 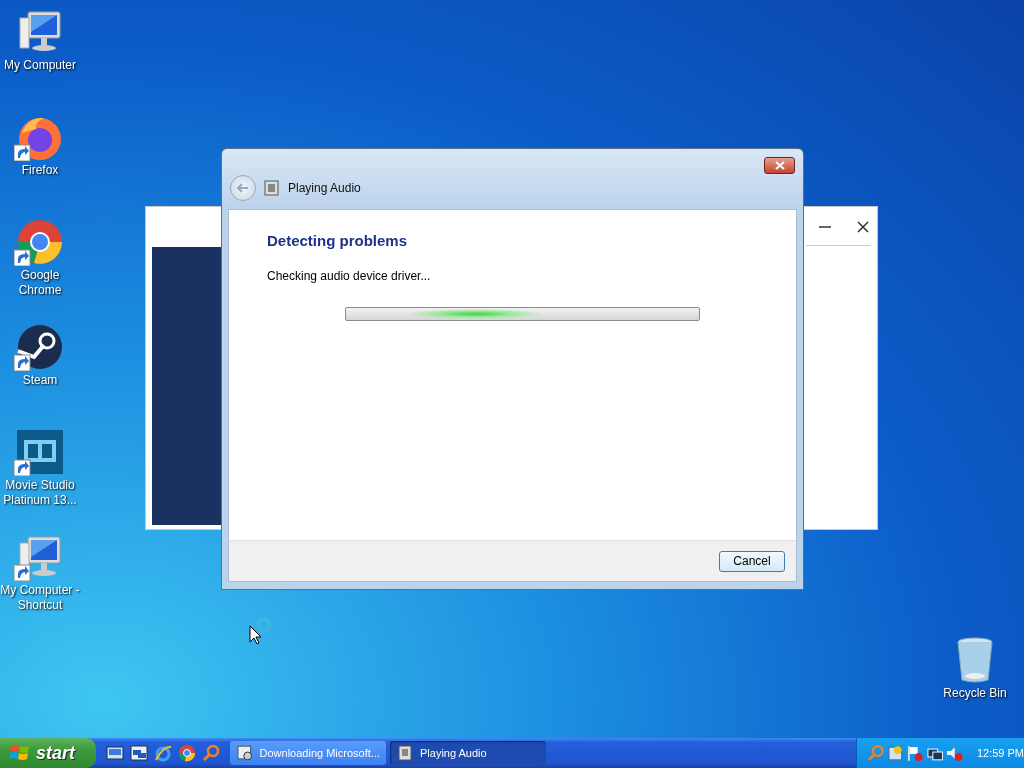 What do you see at coordinates (40, 170) in the screenshot?
I see `icon-label: Firefox` at bounding box center [40, 170].